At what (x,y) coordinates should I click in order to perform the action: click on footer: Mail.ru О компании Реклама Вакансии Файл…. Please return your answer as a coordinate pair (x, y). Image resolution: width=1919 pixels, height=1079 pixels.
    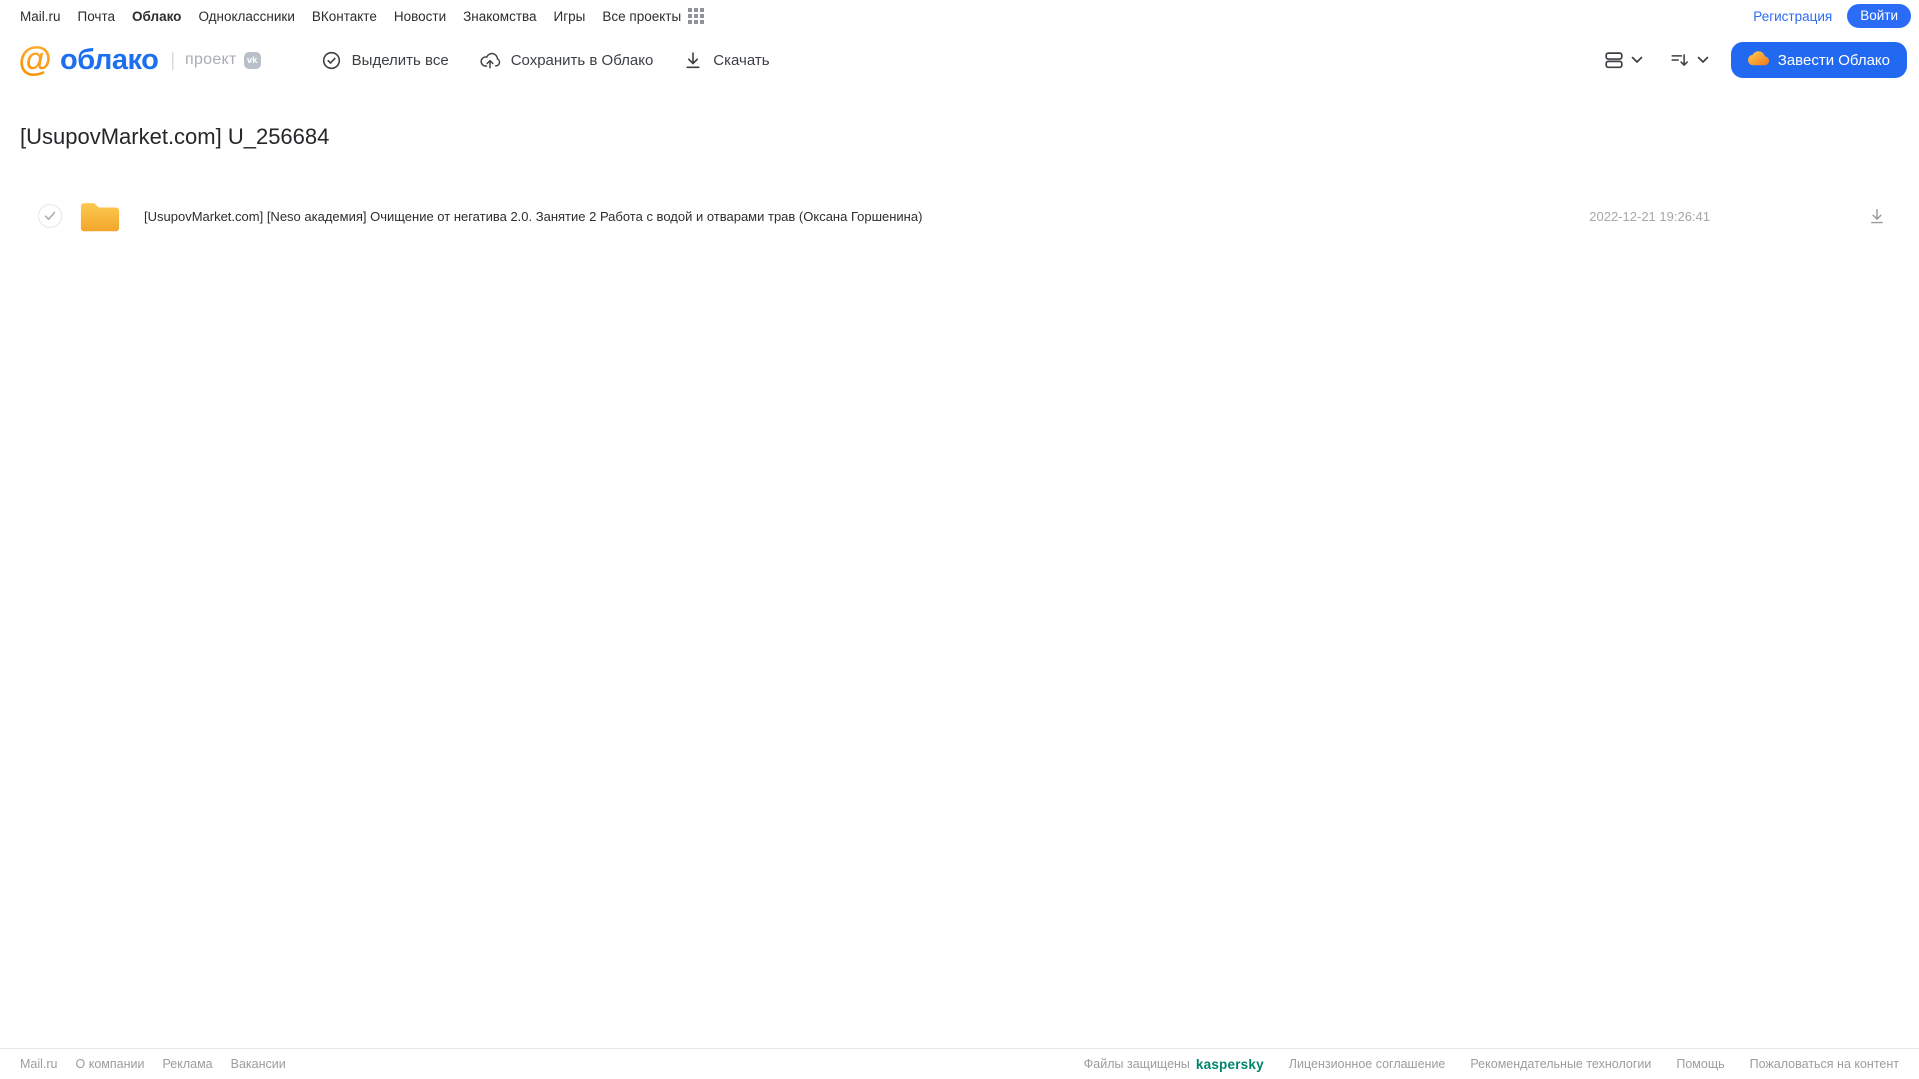
    Looking at the image, I should click on (959, 1063).